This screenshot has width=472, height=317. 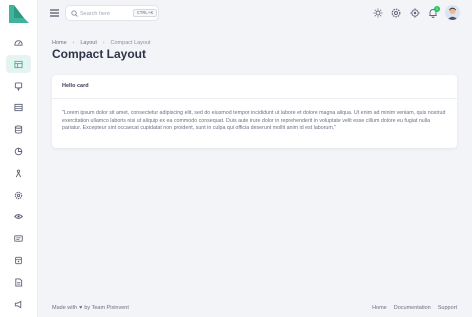 I want to click on chat-icon, so click(x=18, y=86).